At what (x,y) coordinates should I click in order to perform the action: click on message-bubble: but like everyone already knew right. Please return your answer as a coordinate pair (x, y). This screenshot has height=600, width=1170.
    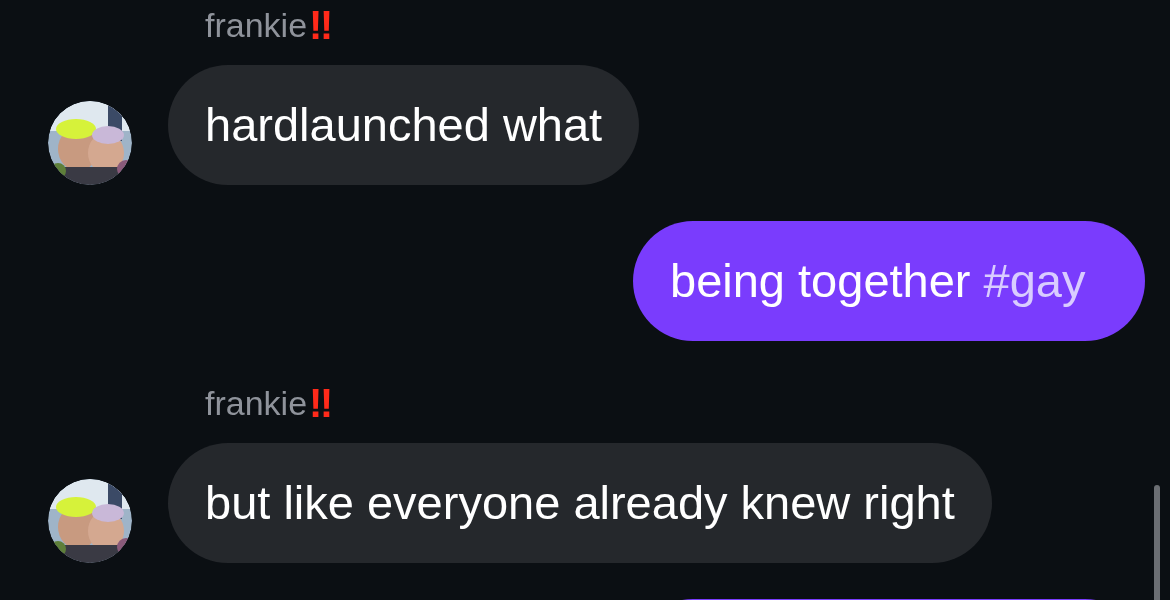
    Looking at the image, I should click on (580, 503).